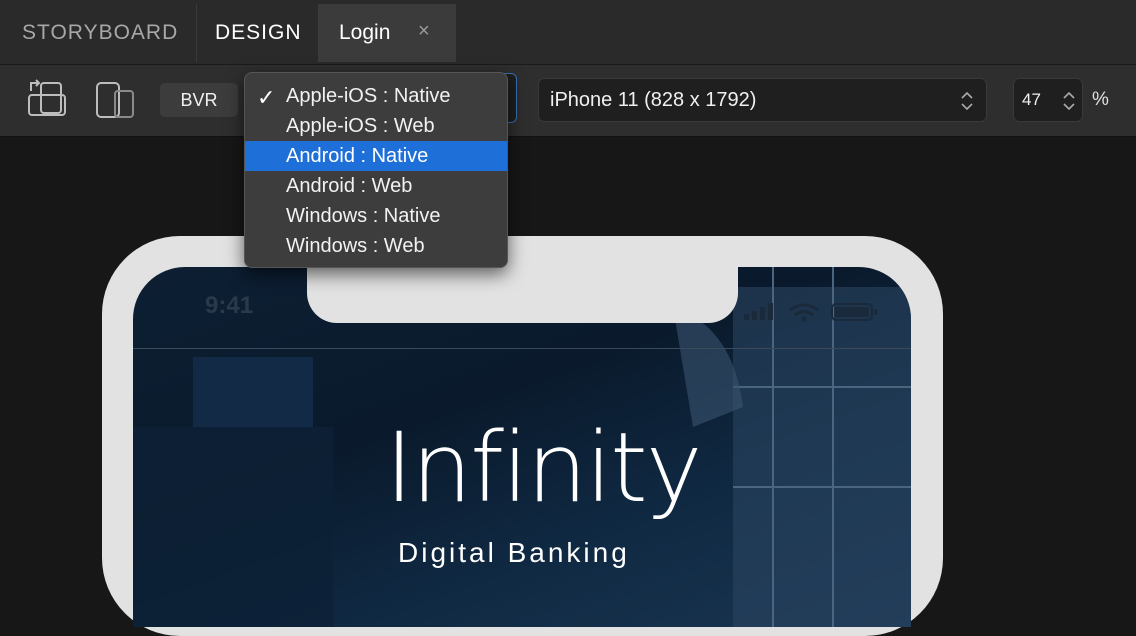 Image resolution: width=1136 pixels, height=636 pixels. What do you see at coordinates (266, 97) in the screenshot?
I see `checkmark-icon: ✓` at bounding box center [266, 97].